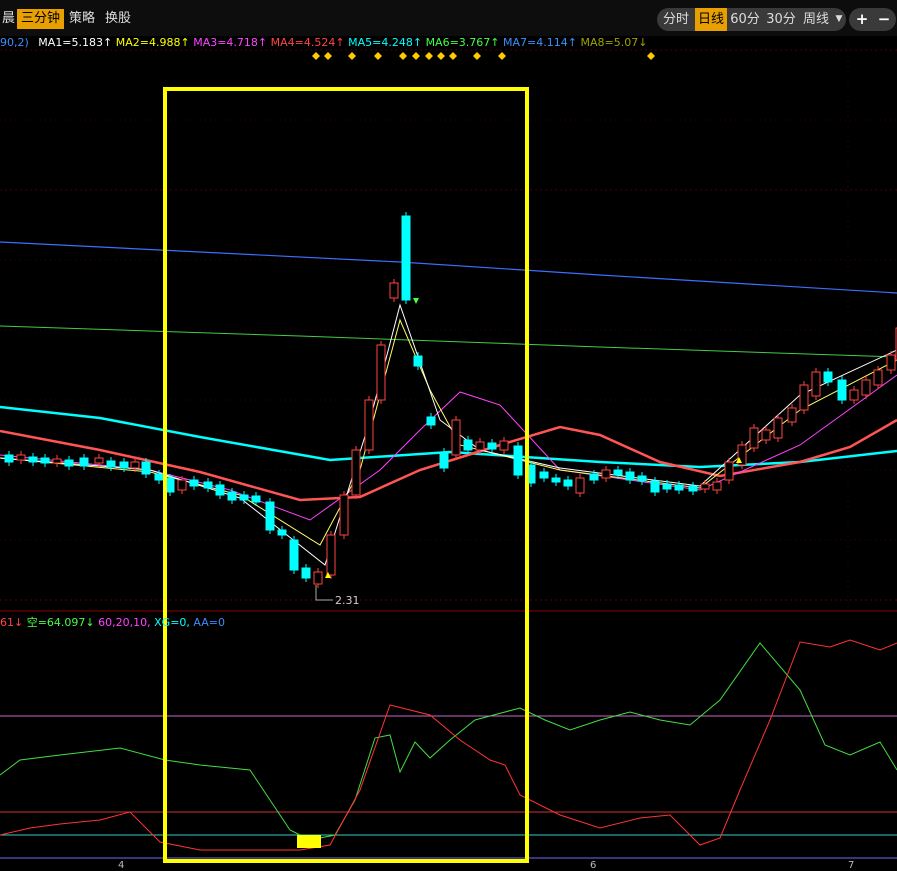  Describe the element at coordinates (851, 865) in the screenshot. I see `x-axis-label: 7` at that location.